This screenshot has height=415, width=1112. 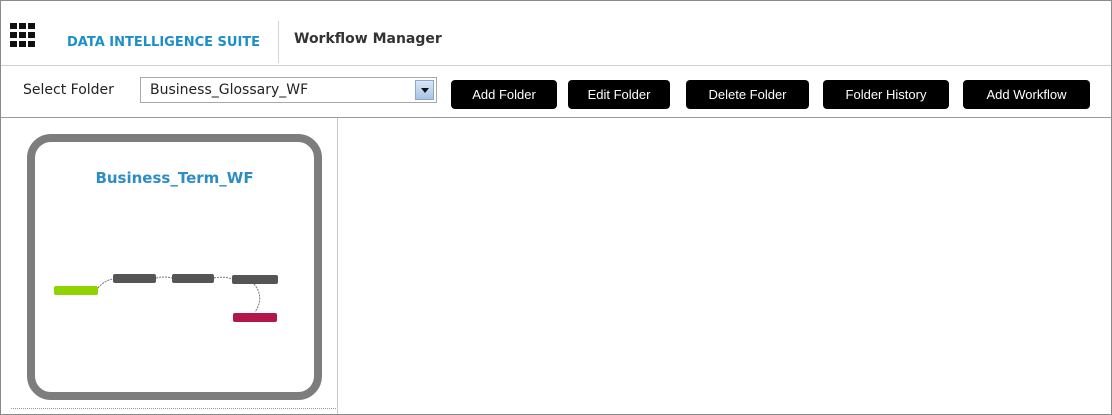 What do you see at coordinates (166, 298) in the screenshot?
I see `workflow-preview-diagram` at bounding box center [166, 298].